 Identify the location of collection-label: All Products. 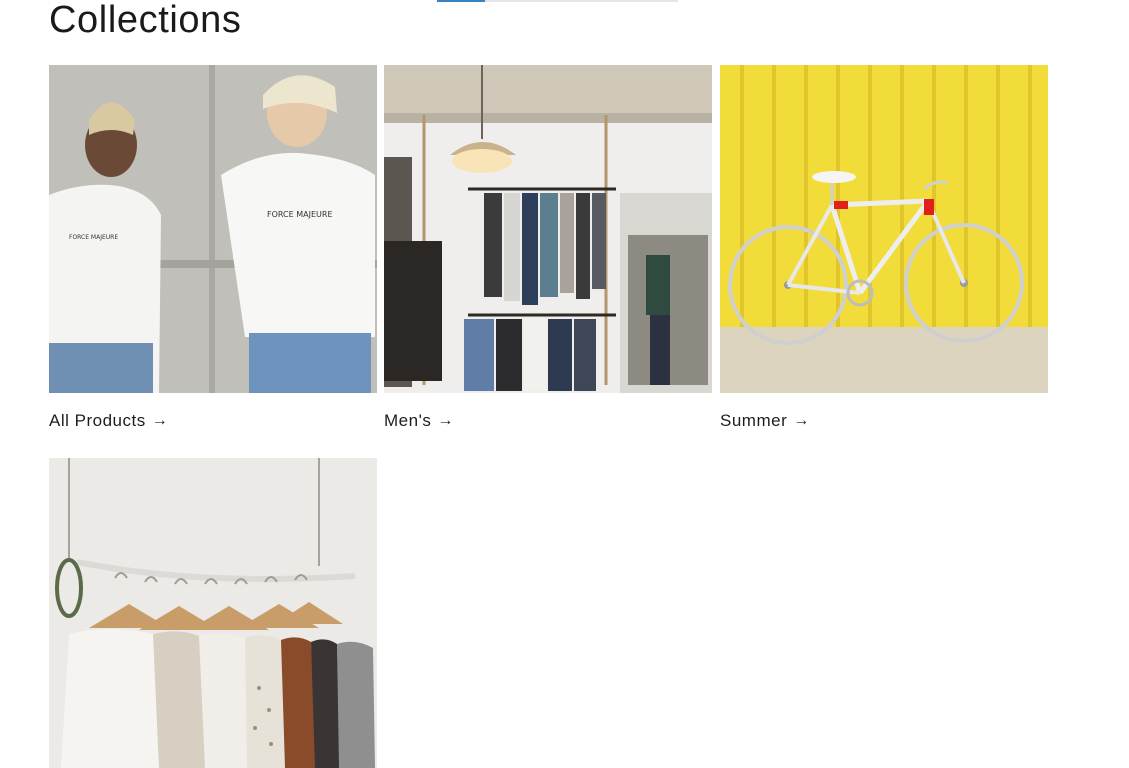
(97, 420).